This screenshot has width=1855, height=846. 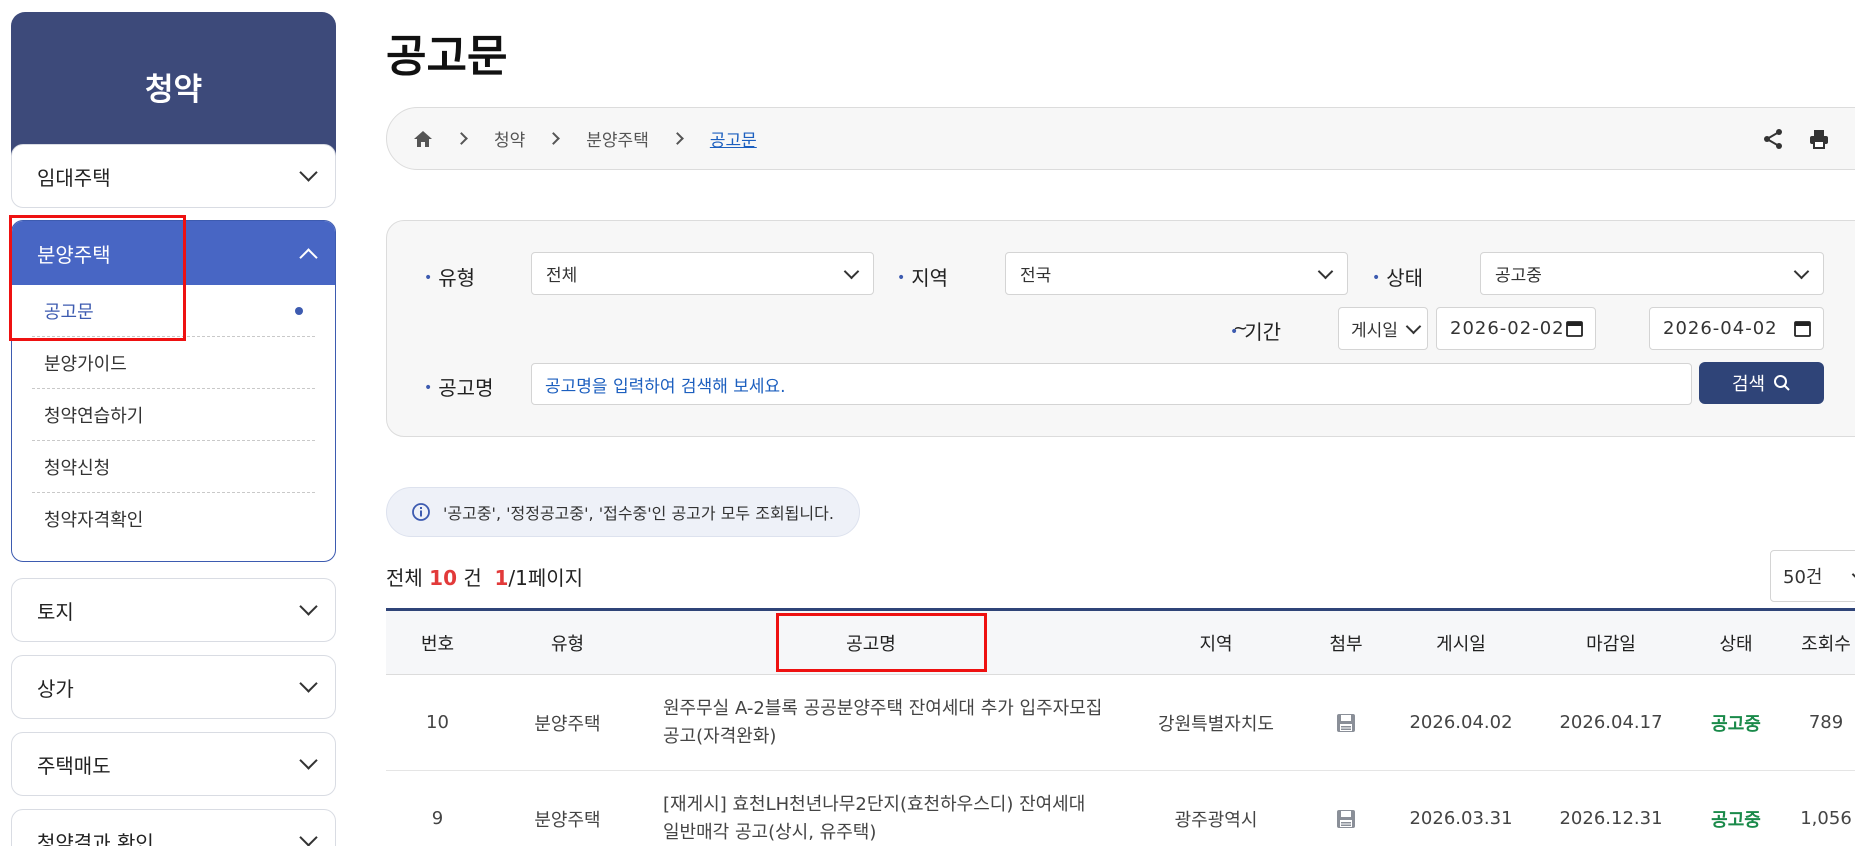 What do you see at coordinates (74, 765) in the screenshot?
I see `sidebar-item-label: 주택매도` at bounding box center [74, 765].